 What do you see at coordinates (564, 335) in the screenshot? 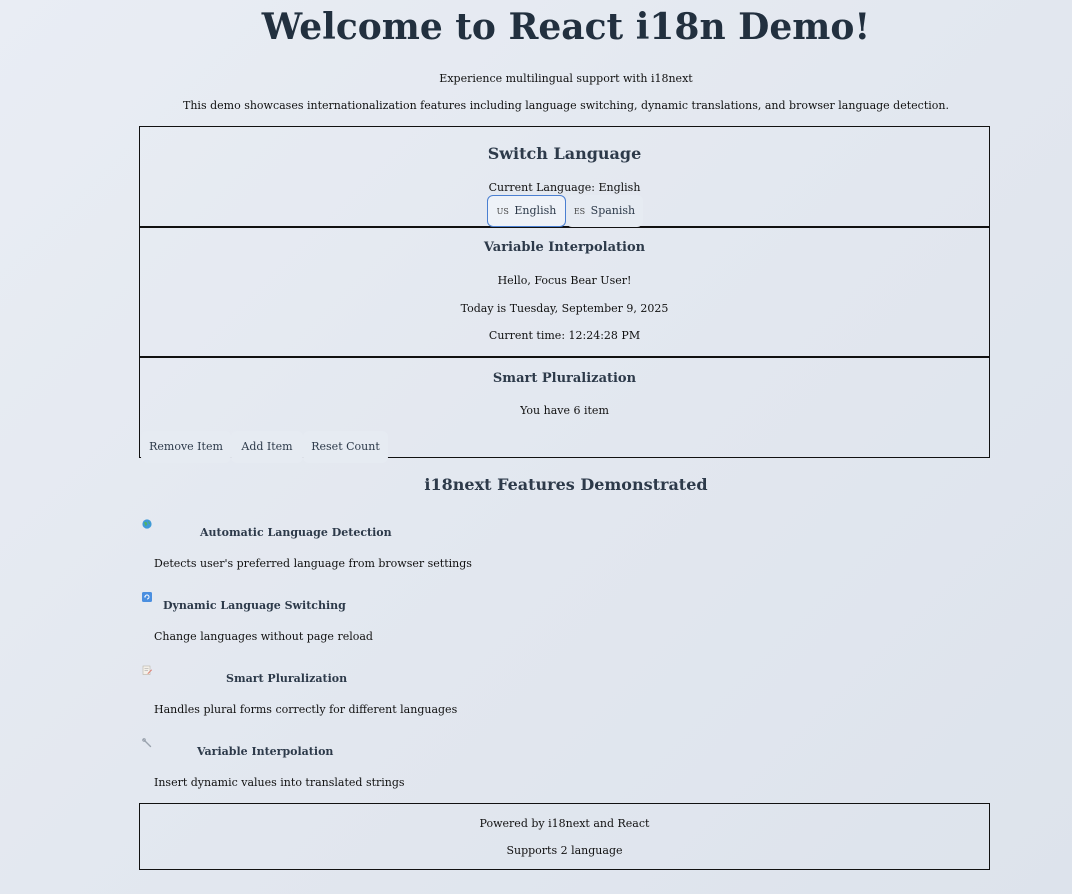
I see `time-text: Current time: 12:24:28 PM` at bounding box center [564, 335].